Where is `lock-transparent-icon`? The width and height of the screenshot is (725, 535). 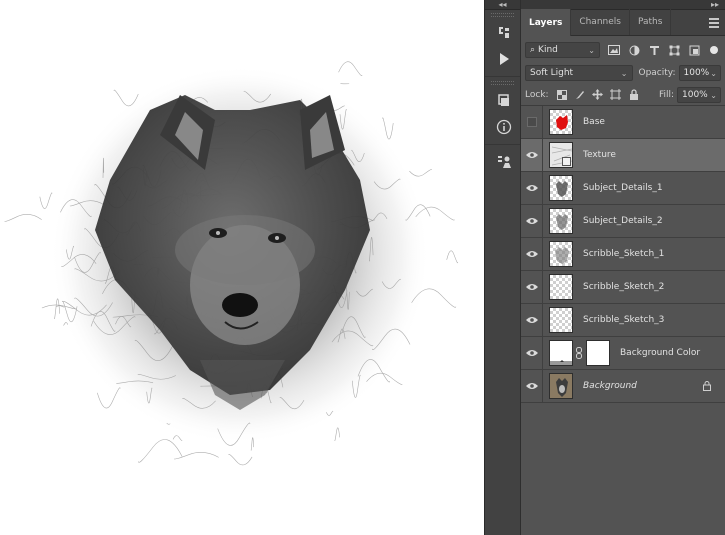
lock-transparent-icon is located at coordinates (562, 95).